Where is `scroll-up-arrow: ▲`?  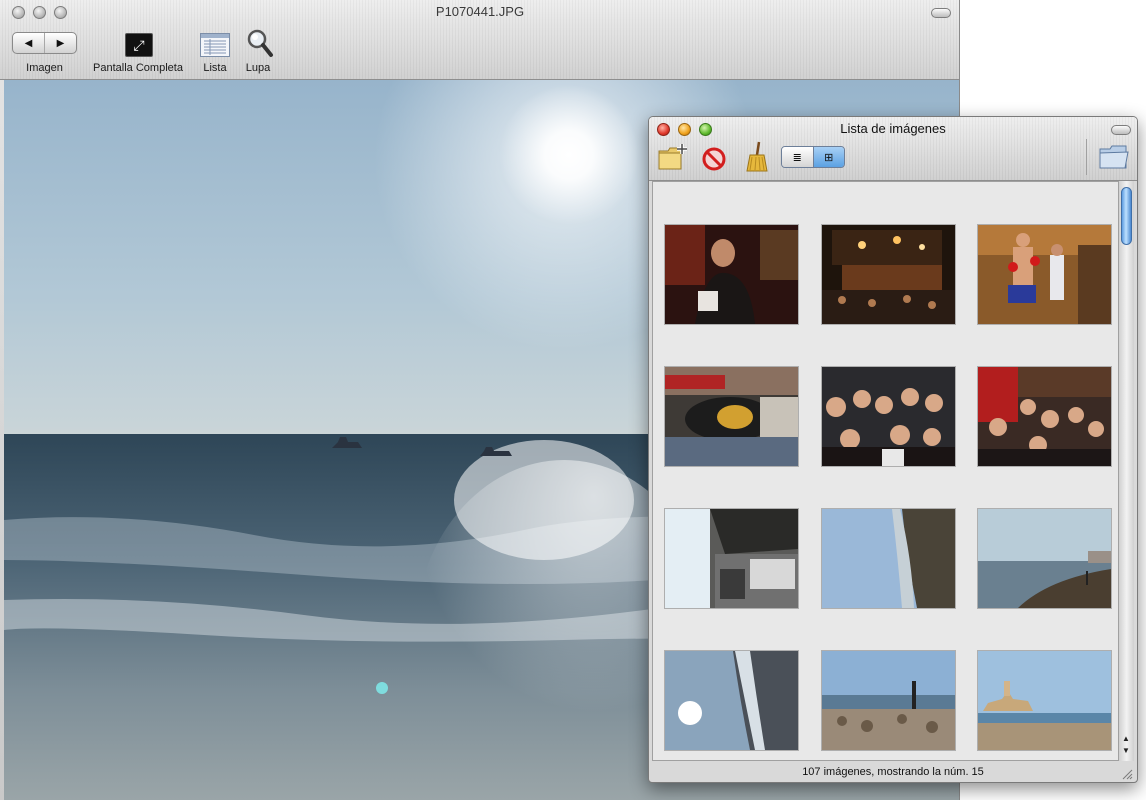
scroll-up-arrow: ▲ is located at coordinates (1126, 739).